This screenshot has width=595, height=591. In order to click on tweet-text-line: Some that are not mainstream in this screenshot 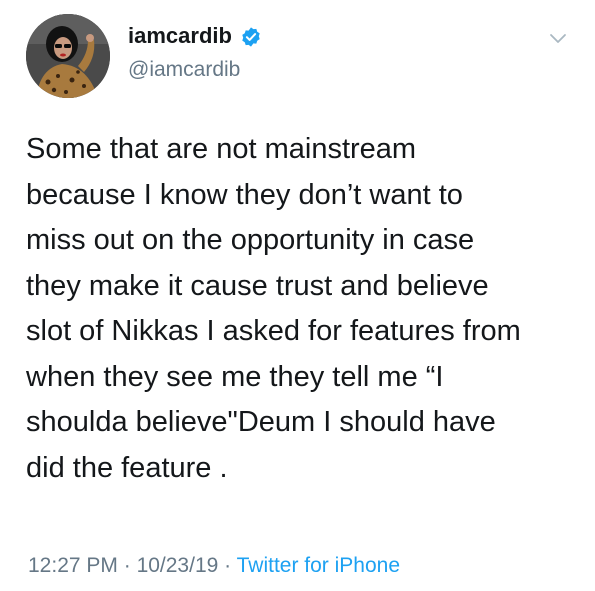, I will do `click(221, 149)`.